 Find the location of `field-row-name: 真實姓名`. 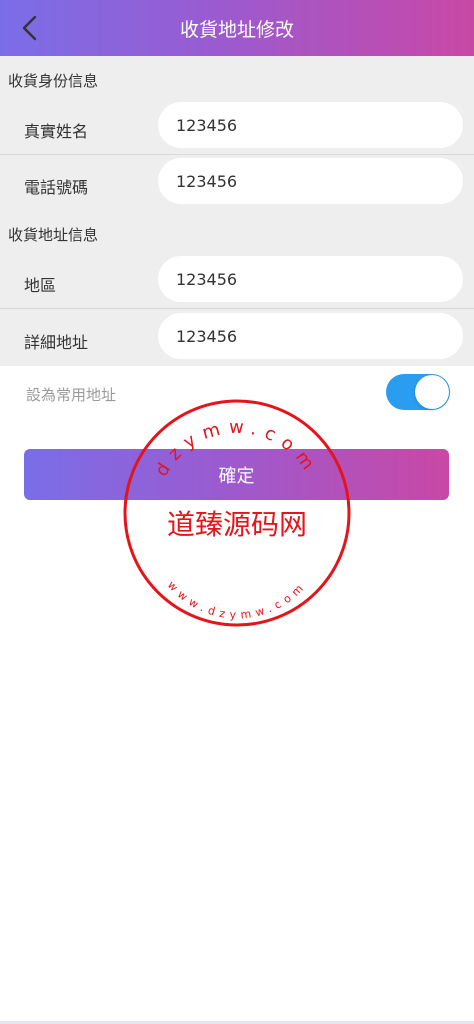

field-row-name: 真實姓名 is located at coordinates (237, 127).